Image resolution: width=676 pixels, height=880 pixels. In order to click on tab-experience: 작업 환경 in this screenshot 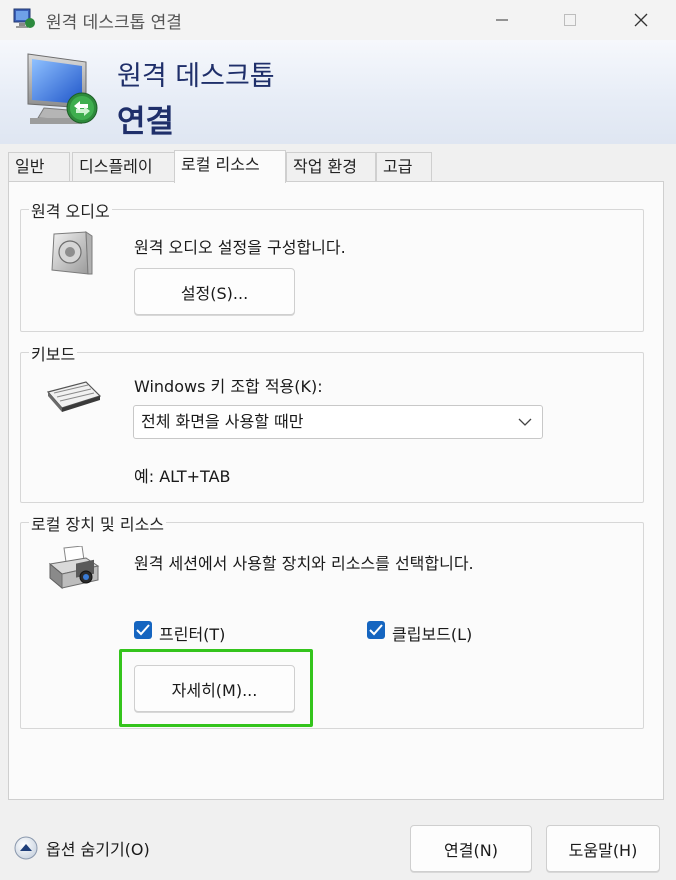, I will do `click(331, 167)`.